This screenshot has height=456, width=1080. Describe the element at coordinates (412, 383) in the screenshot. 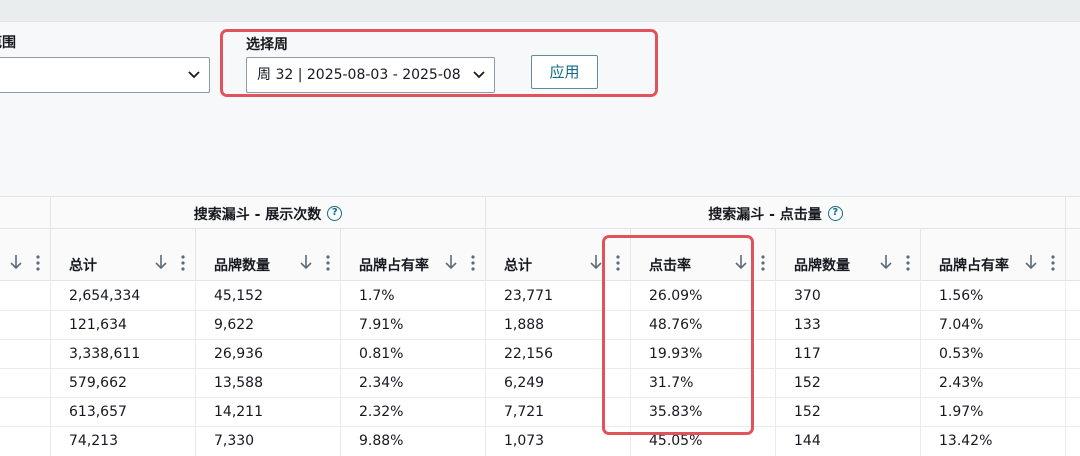

I see `table-cell: 2.34%` at that location.